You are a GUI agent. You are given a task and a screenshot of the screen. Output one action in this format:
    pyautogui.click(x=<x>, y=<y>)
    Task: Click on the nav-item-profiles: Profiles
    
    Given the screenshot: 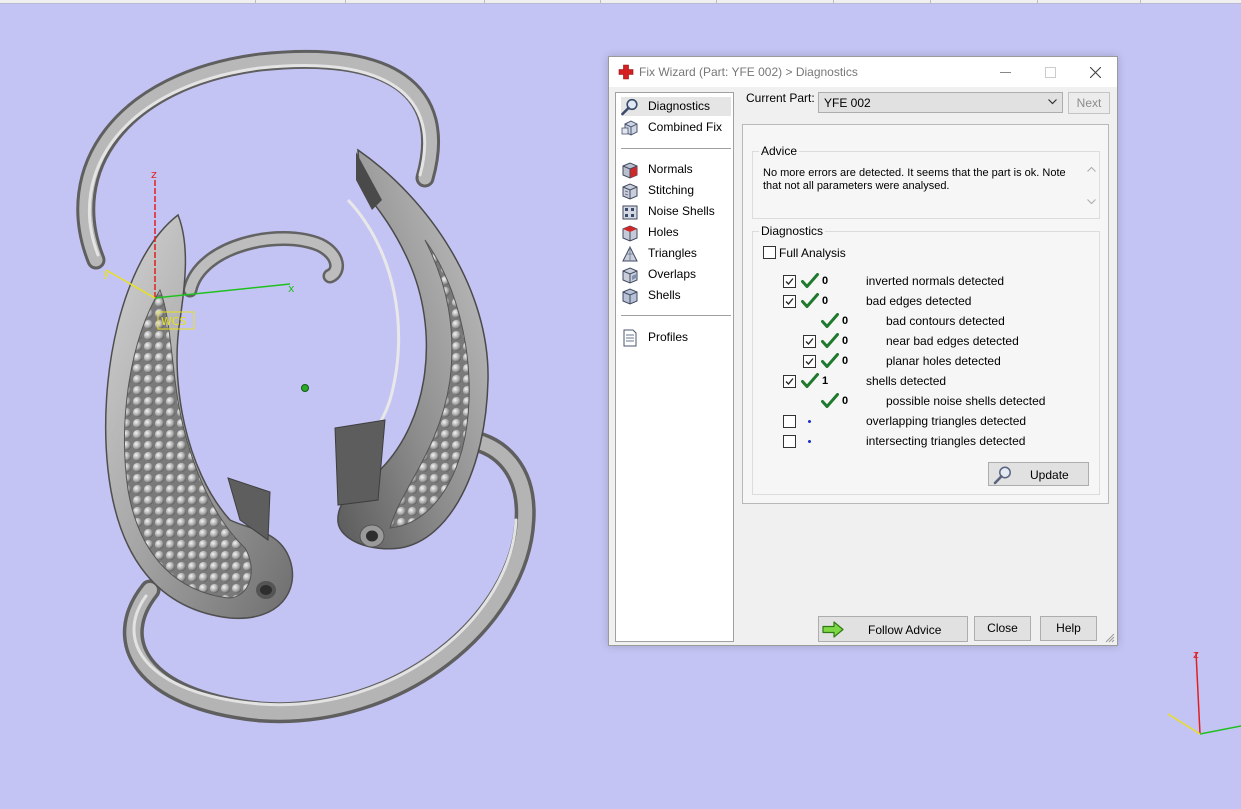 What is the action you would take?
    pyautogui.click(x=676, y=337)
    